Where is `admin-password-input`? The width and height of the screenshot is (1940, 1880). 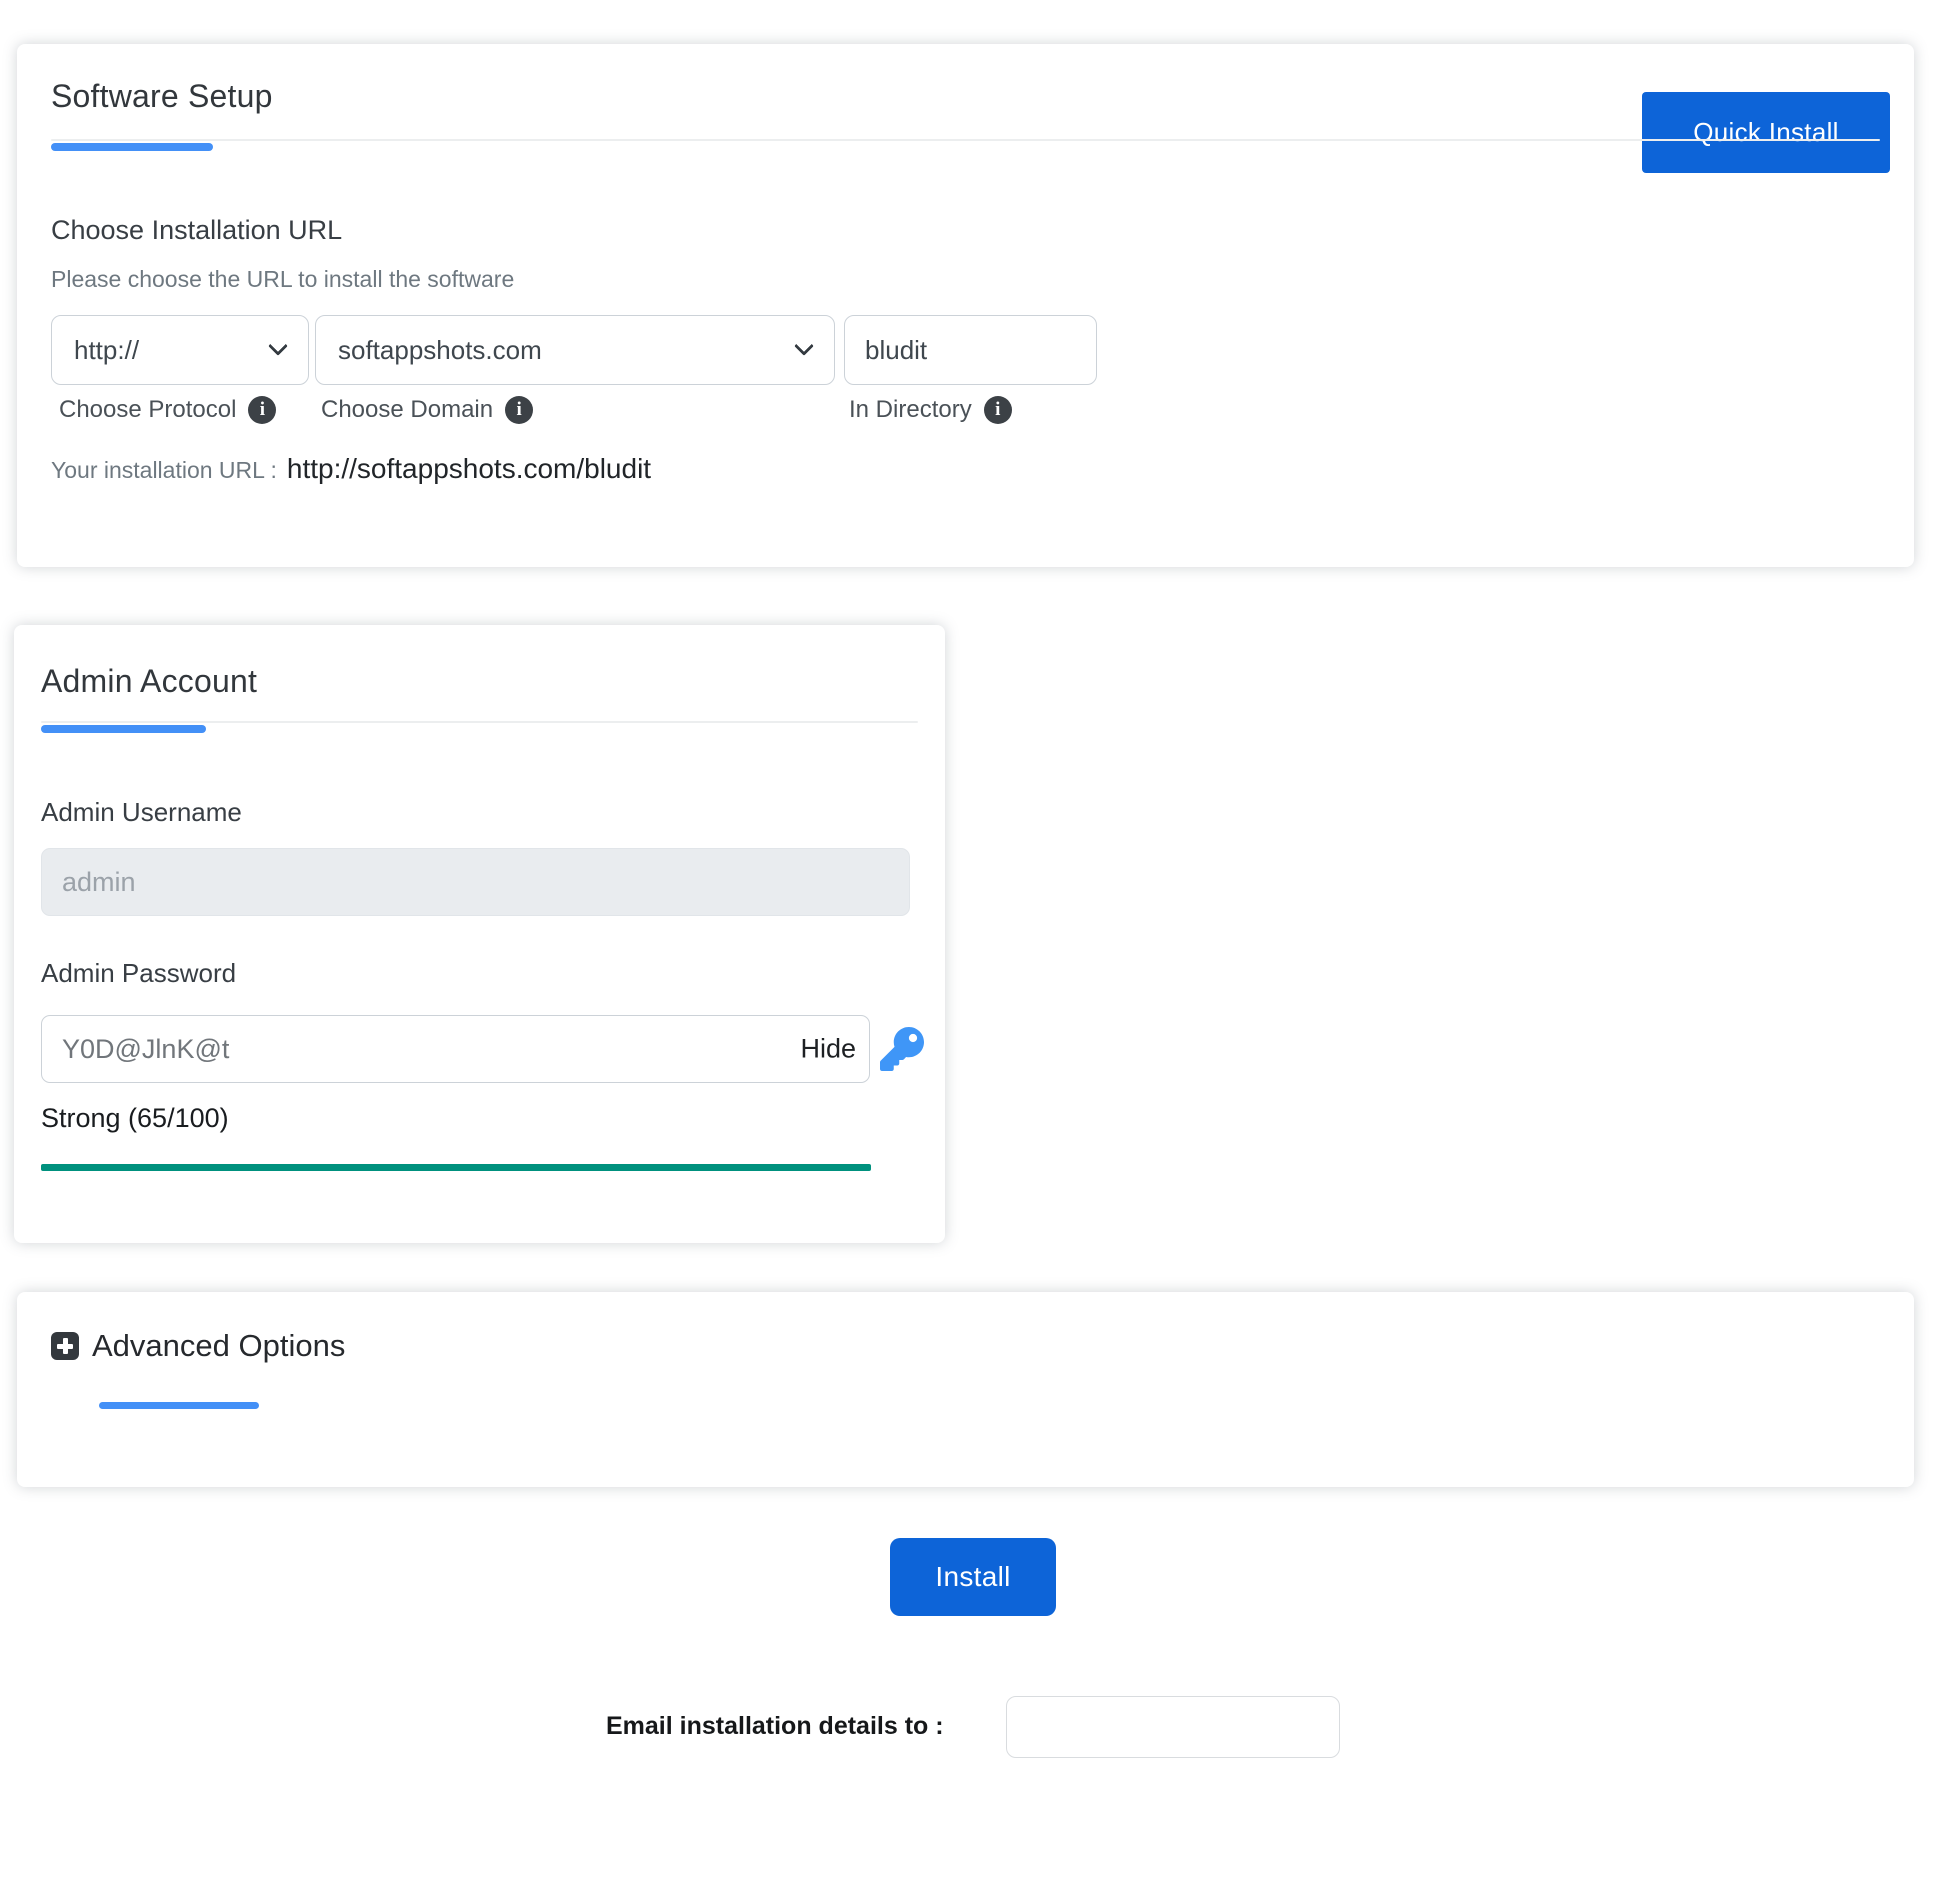
admin-password-input is located at coordinates (455, 1049).